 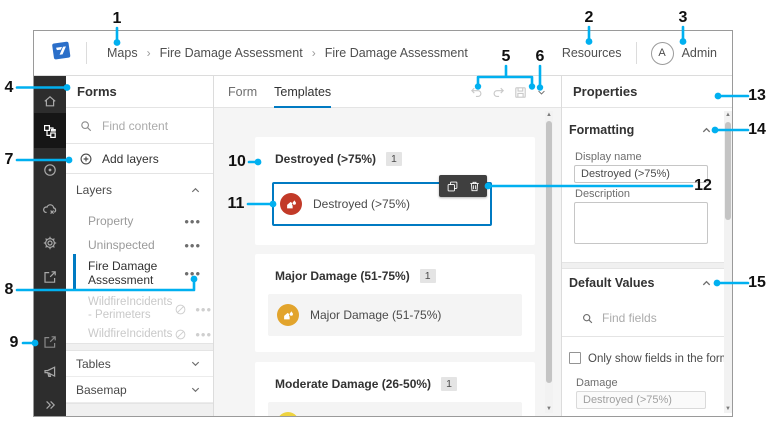 What do you see at coordinates (242, 92) in the screenshot?
I see `tab-form: Form` at bounding box center [242, 92].